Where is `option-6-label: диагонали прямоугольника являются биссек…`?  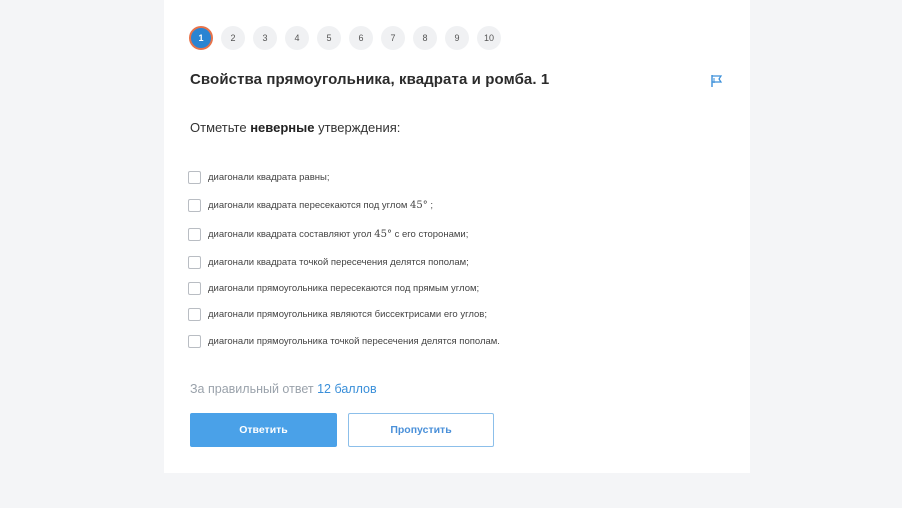
option-6-label: диагонали прямоугольника являются биссек… is located at coordinates (347, 314).